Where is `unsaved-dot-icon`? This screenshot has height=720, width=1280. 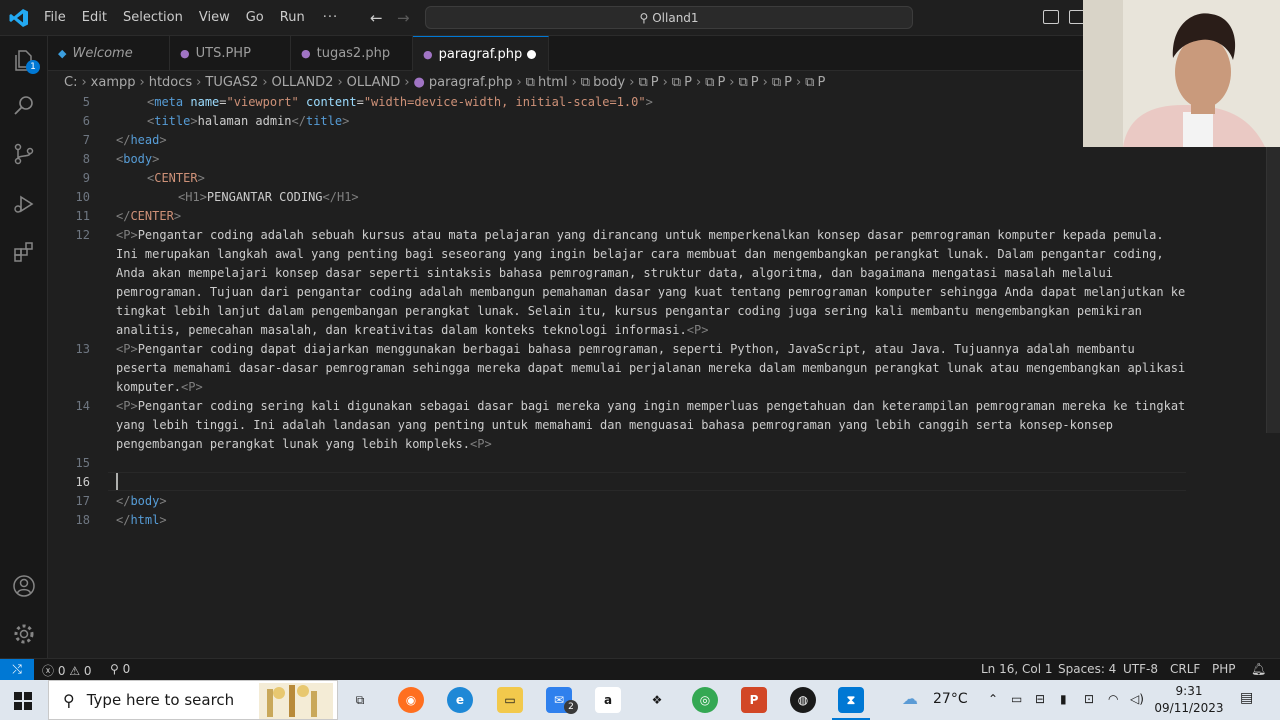
unsaved-dot-icon is located at coordinates (531, 54).